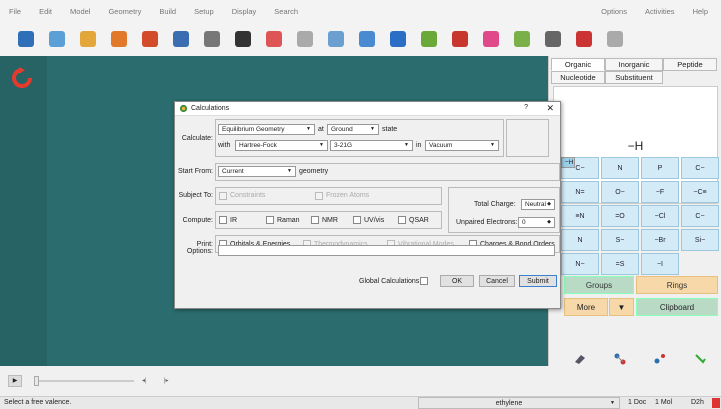 The image size is (721, 409). What do you see at coordinates (144, 380) in the screenshot?
I see `step-back-icon: ◂|` at bounding box center [144, 380].